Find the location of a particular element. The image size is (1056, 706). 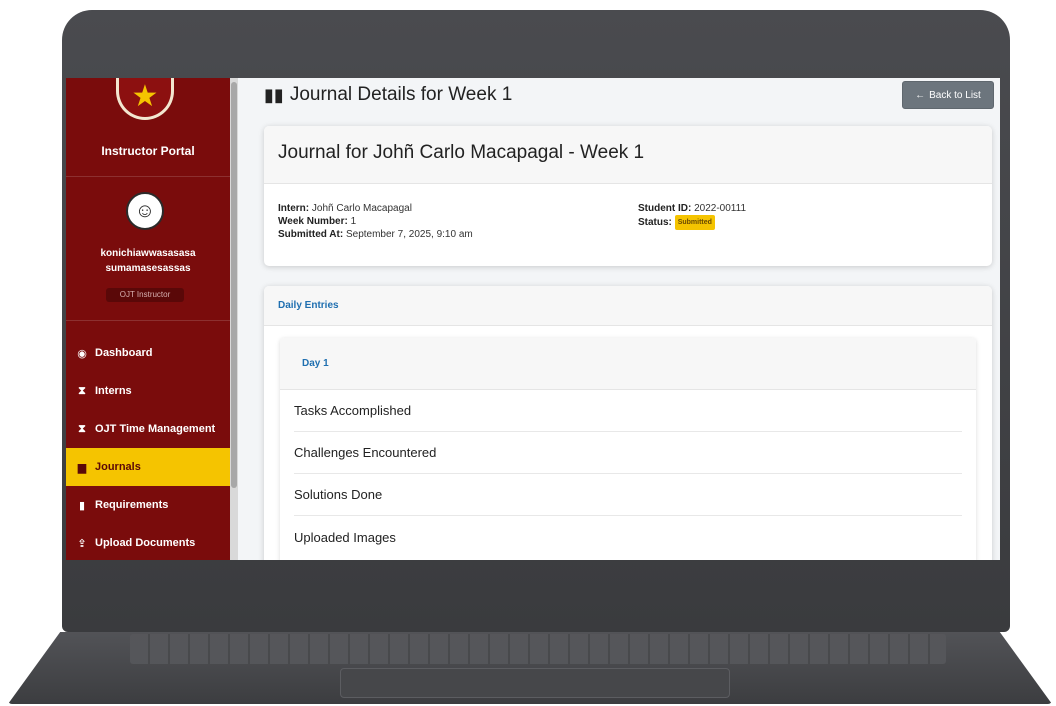

sidebar-item-label: Upload Documents is located at coordinates (145, 543).